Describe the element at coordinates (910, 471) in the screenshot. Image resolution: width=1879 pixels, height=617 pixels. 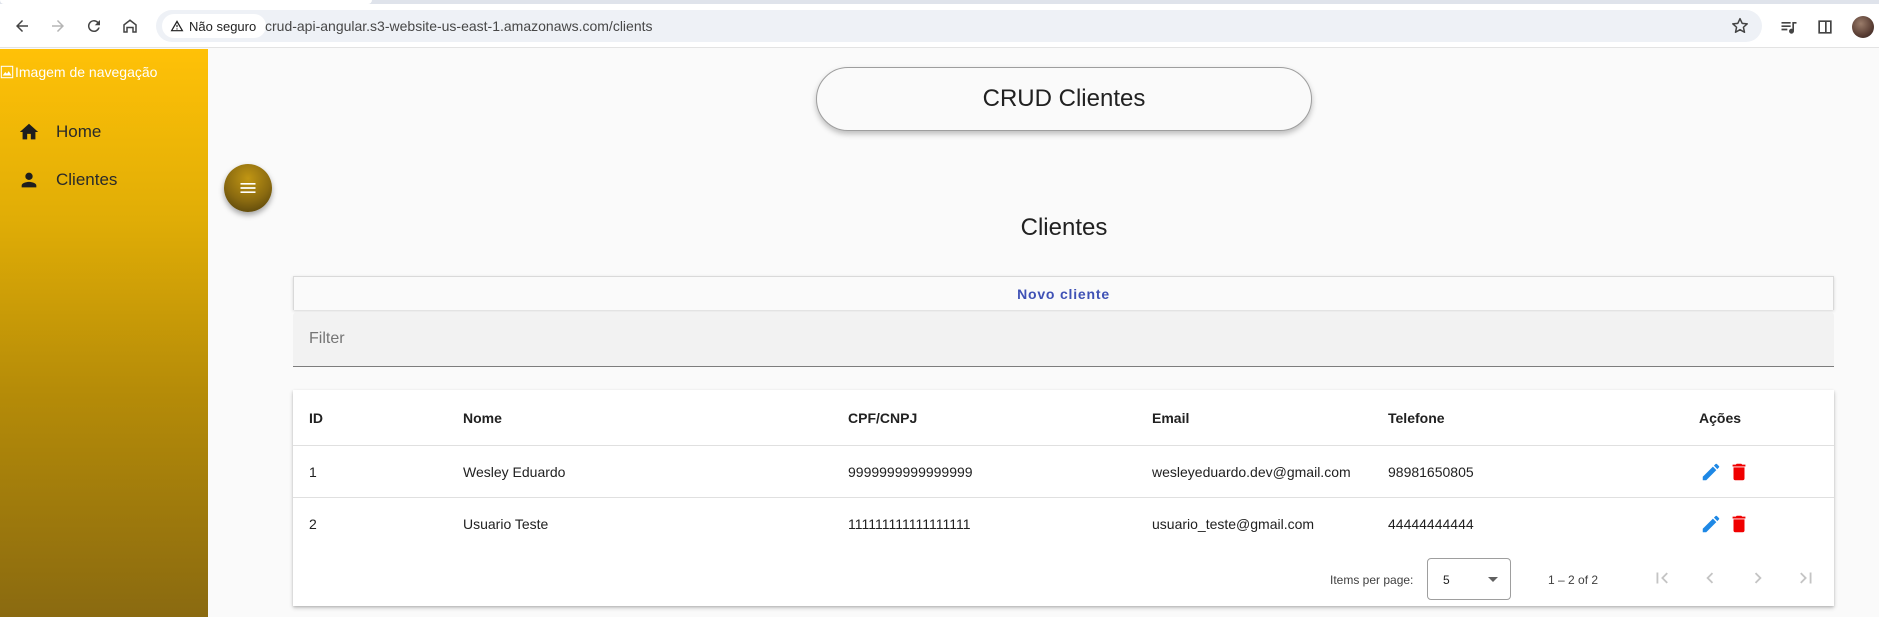
I see `cell-cpf: 9999999999999999` at that location.